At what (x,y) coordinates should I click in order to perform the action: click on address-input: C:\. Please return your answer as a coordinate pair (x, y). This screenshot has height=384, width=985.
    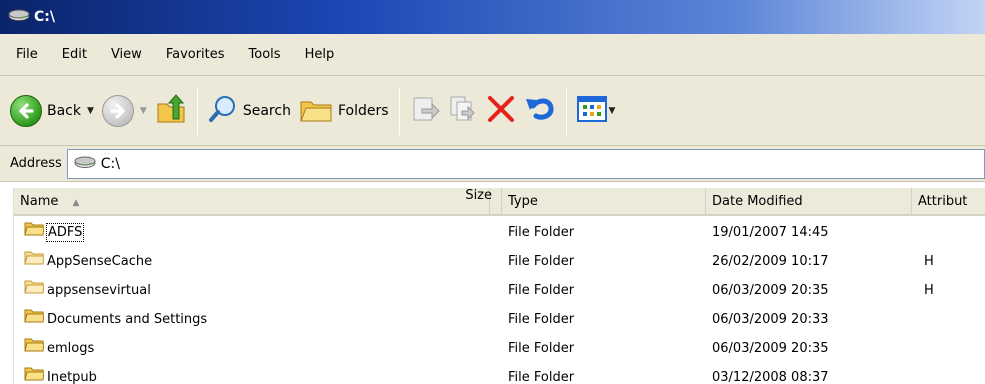
    Looking at the image, I should click on (525, 163).